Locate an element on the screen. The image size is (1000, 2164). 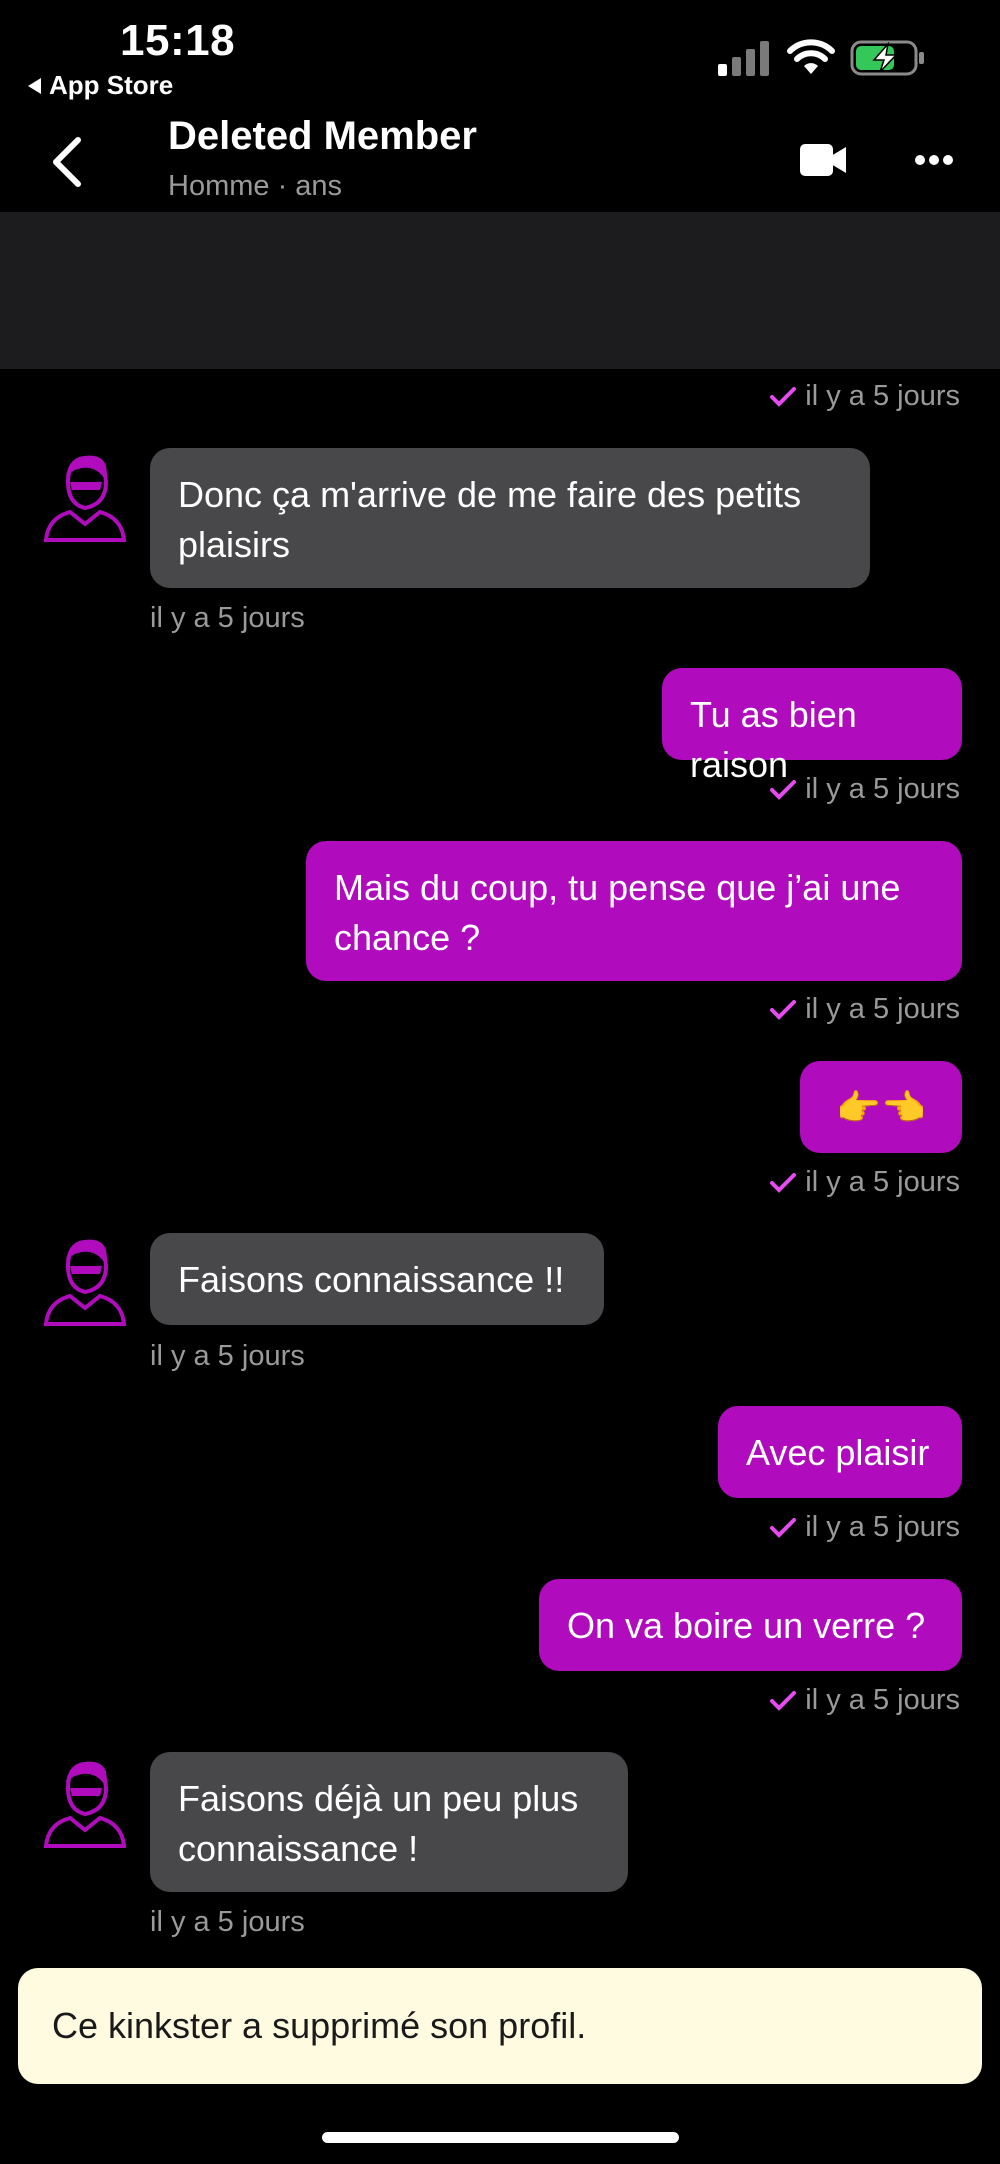
notice-text: Ce kinkster a supprimé son profil. is located at coordinates (319, 2025).